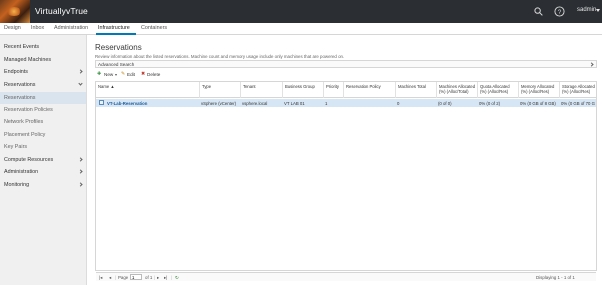  Describe the element at coordinates (153, 74) in the screenshot. I see `delete-button: Delete` at that location.